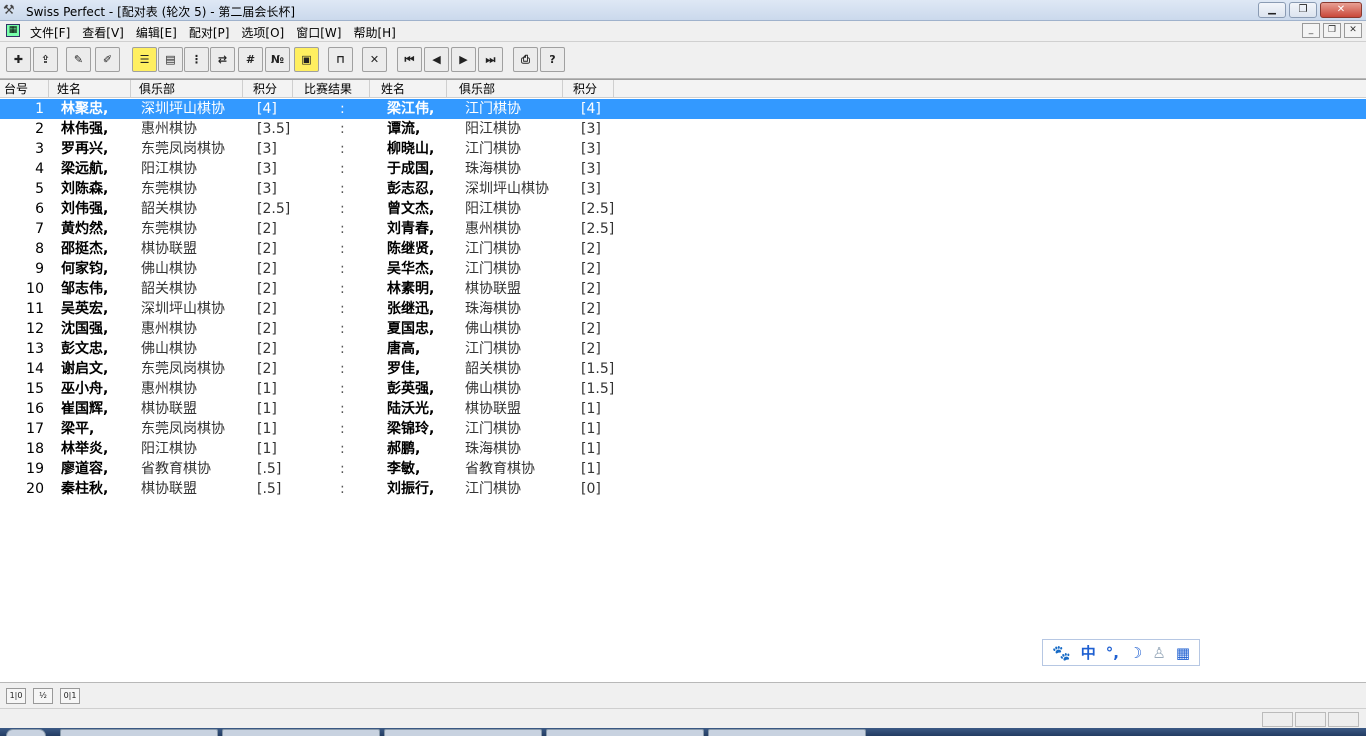 The image size is (1366, 736). I want to click on pairing-row: 17 梁平, 东莞凤岗棋协 [1]: 梁锦玲, 江门棋协 [1], so click(683, 429).